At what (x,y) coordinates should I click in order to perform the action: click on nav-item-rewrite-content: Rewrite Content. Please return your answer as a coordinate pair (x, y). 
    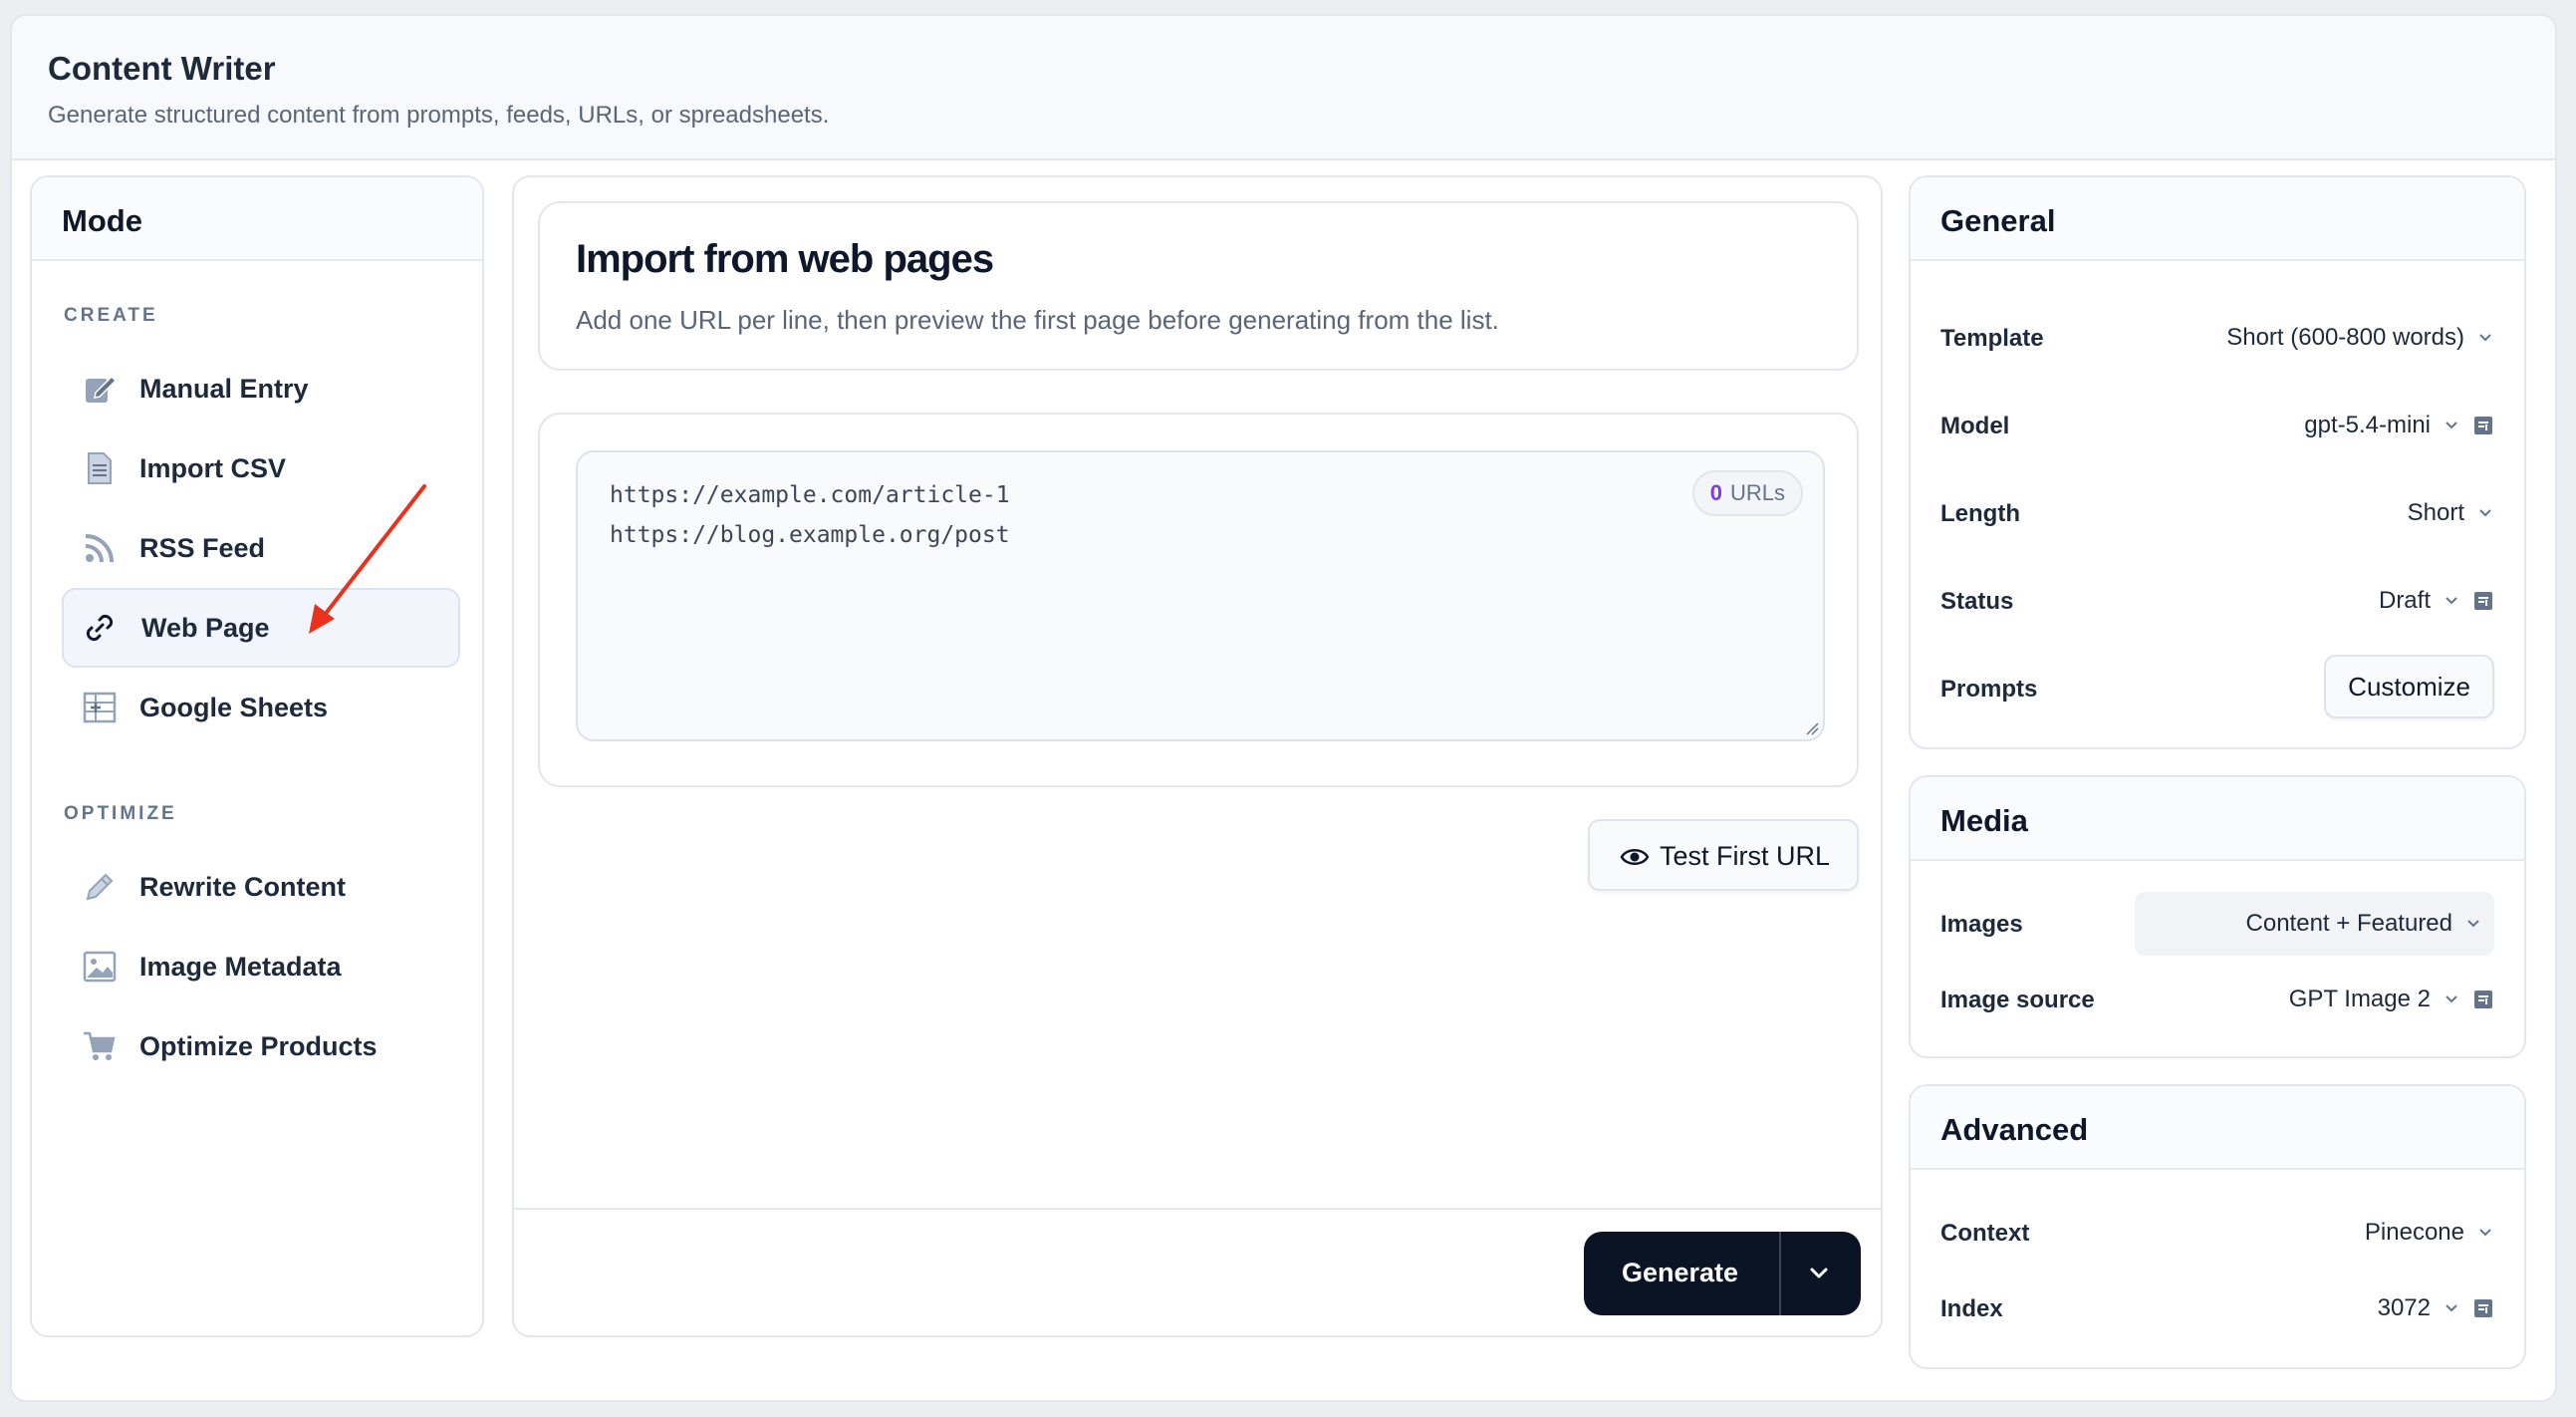
    Looking at the image, I should click on (261, 887).